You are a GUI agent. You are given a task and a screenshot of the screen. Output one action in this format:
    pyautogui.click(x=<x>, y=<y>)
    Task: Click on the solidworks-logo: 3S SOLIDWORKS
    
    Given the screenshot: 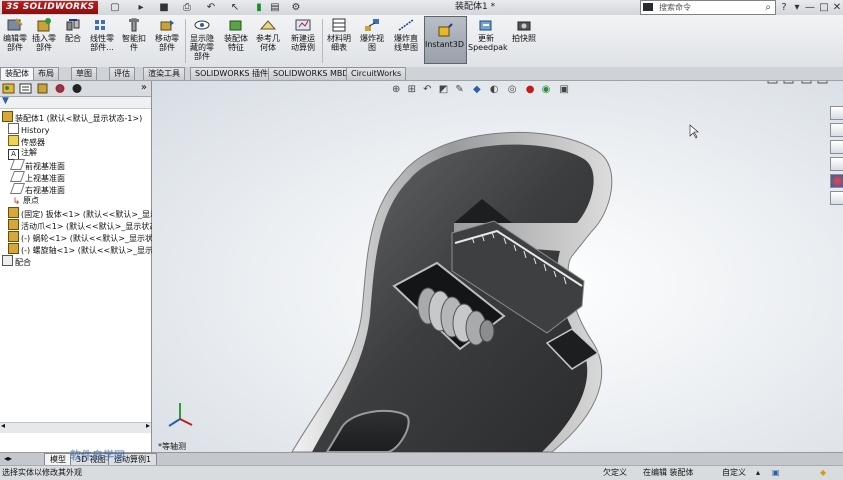 What is the action you would take?
    pyautogui.click(x=50, y=7)
    